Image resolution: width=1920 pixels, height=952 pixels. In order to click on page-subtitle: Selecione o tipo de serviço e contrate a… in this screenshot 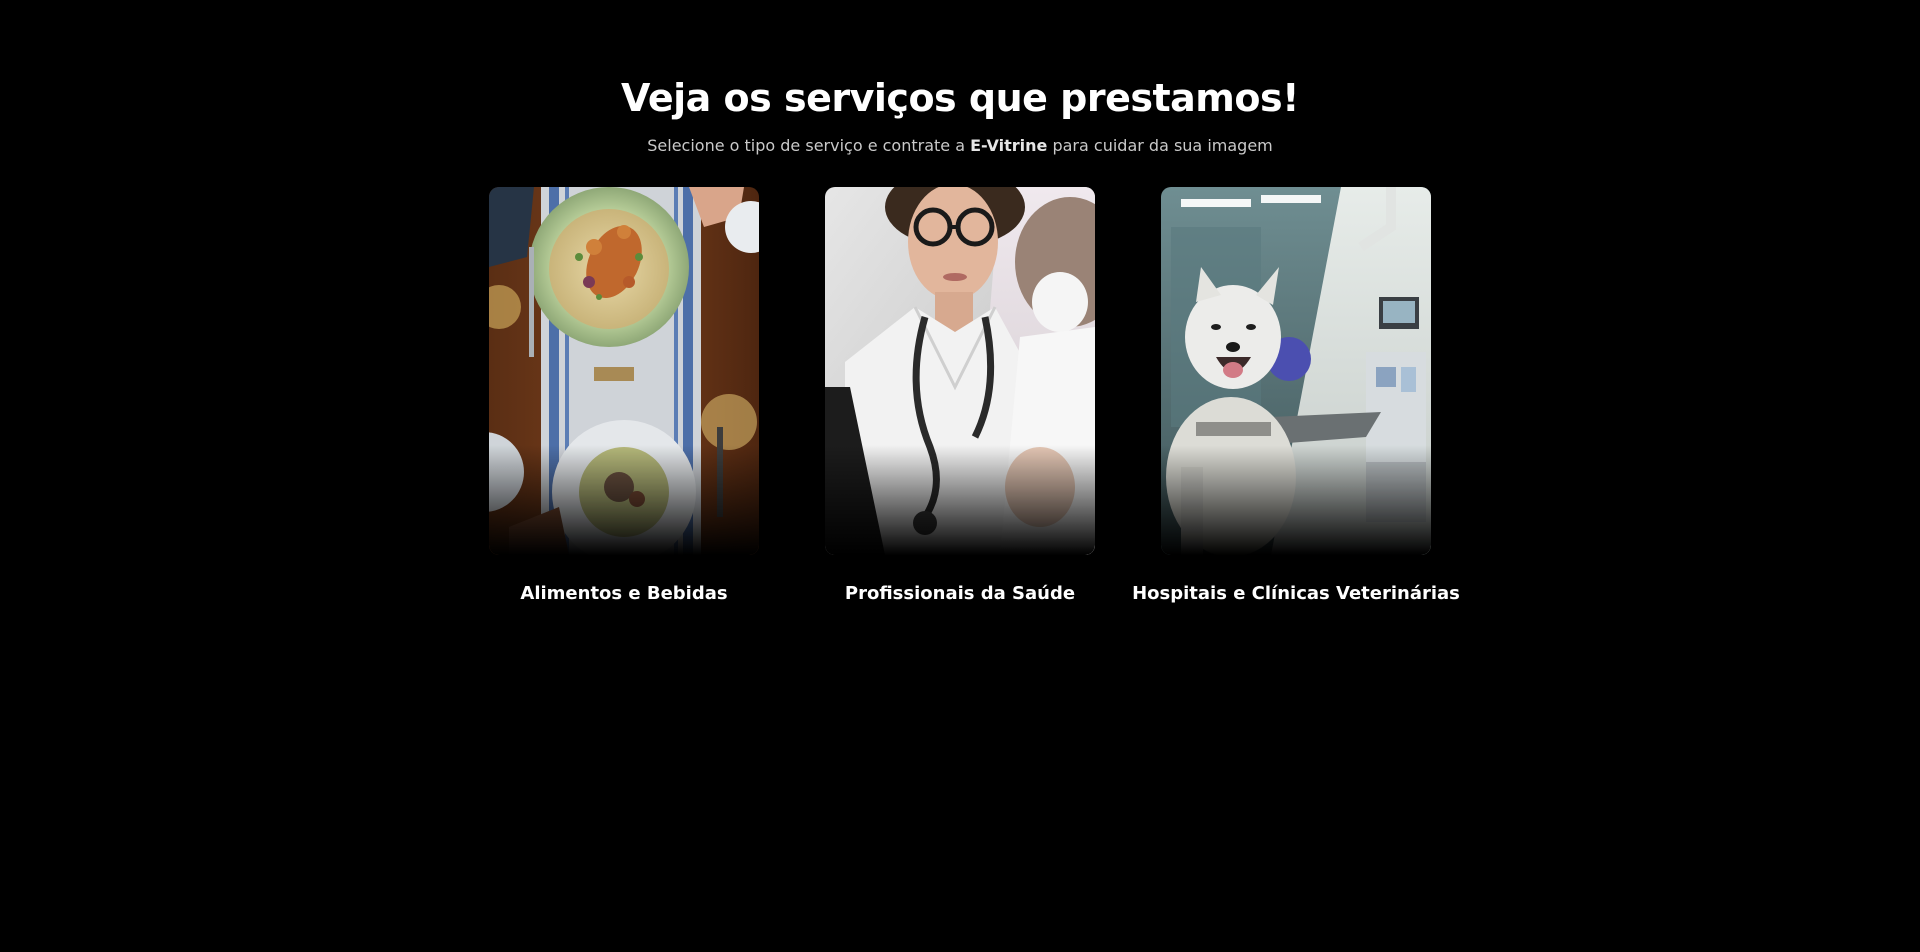, I will do `click(960, 146)`.